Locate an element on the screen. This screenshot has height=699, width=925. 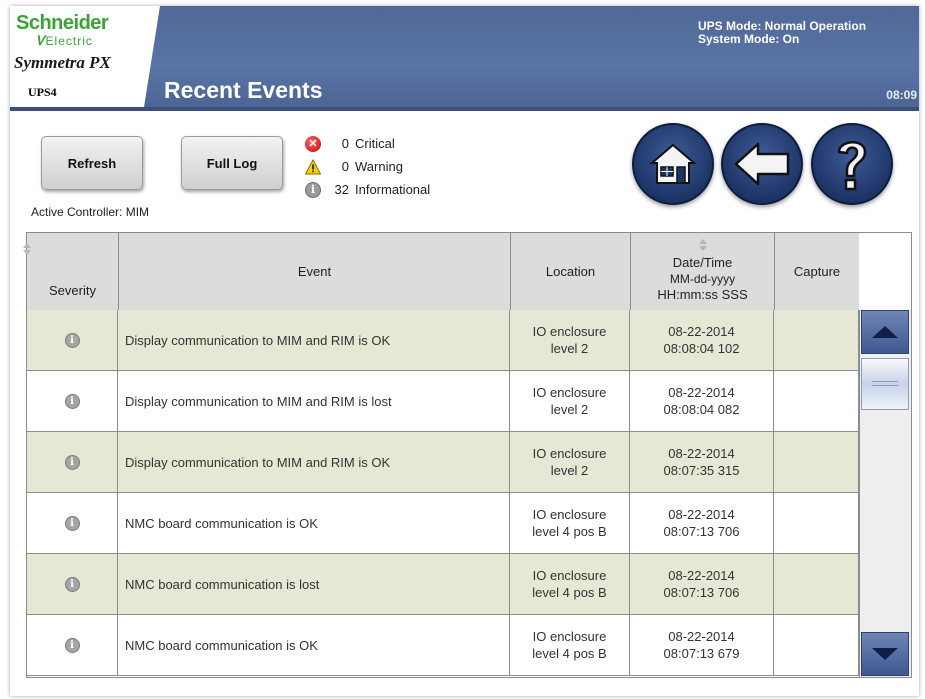
logo-panel: Schneider ᏙElectric Symmetra PX UPS4 is located at coordinates (85, 56).